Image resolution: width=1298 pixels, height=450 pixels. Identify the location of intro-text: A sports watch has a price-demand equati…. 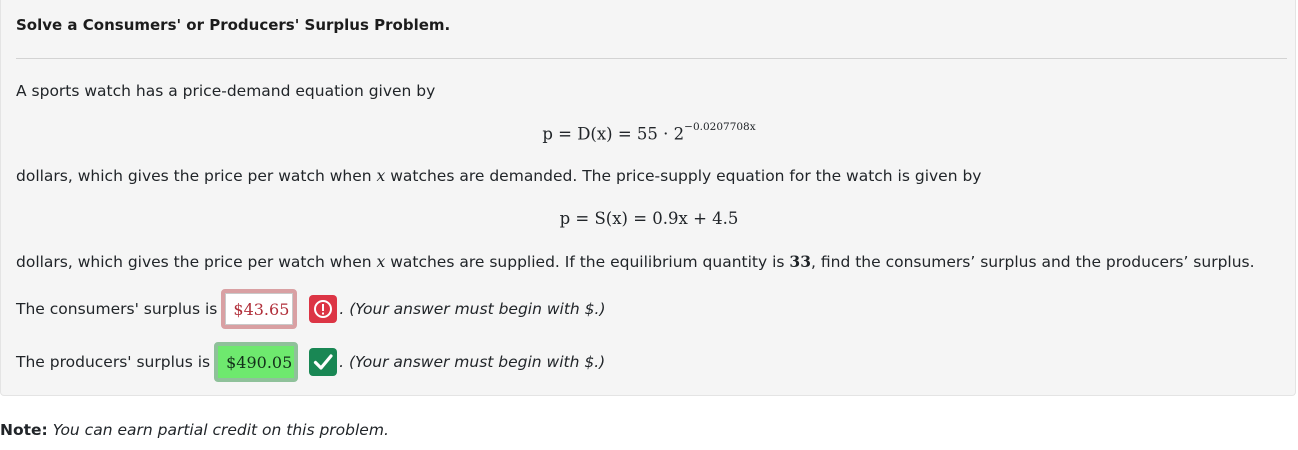
(226, 91).